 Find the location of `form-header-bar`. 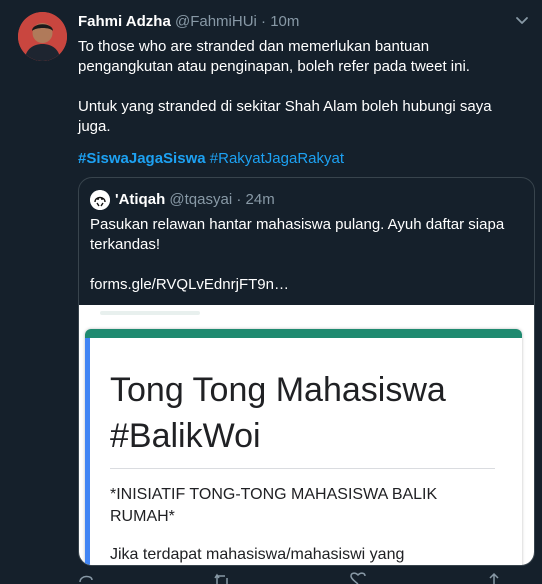

form-header-bar is located at coordinates (303, 333).